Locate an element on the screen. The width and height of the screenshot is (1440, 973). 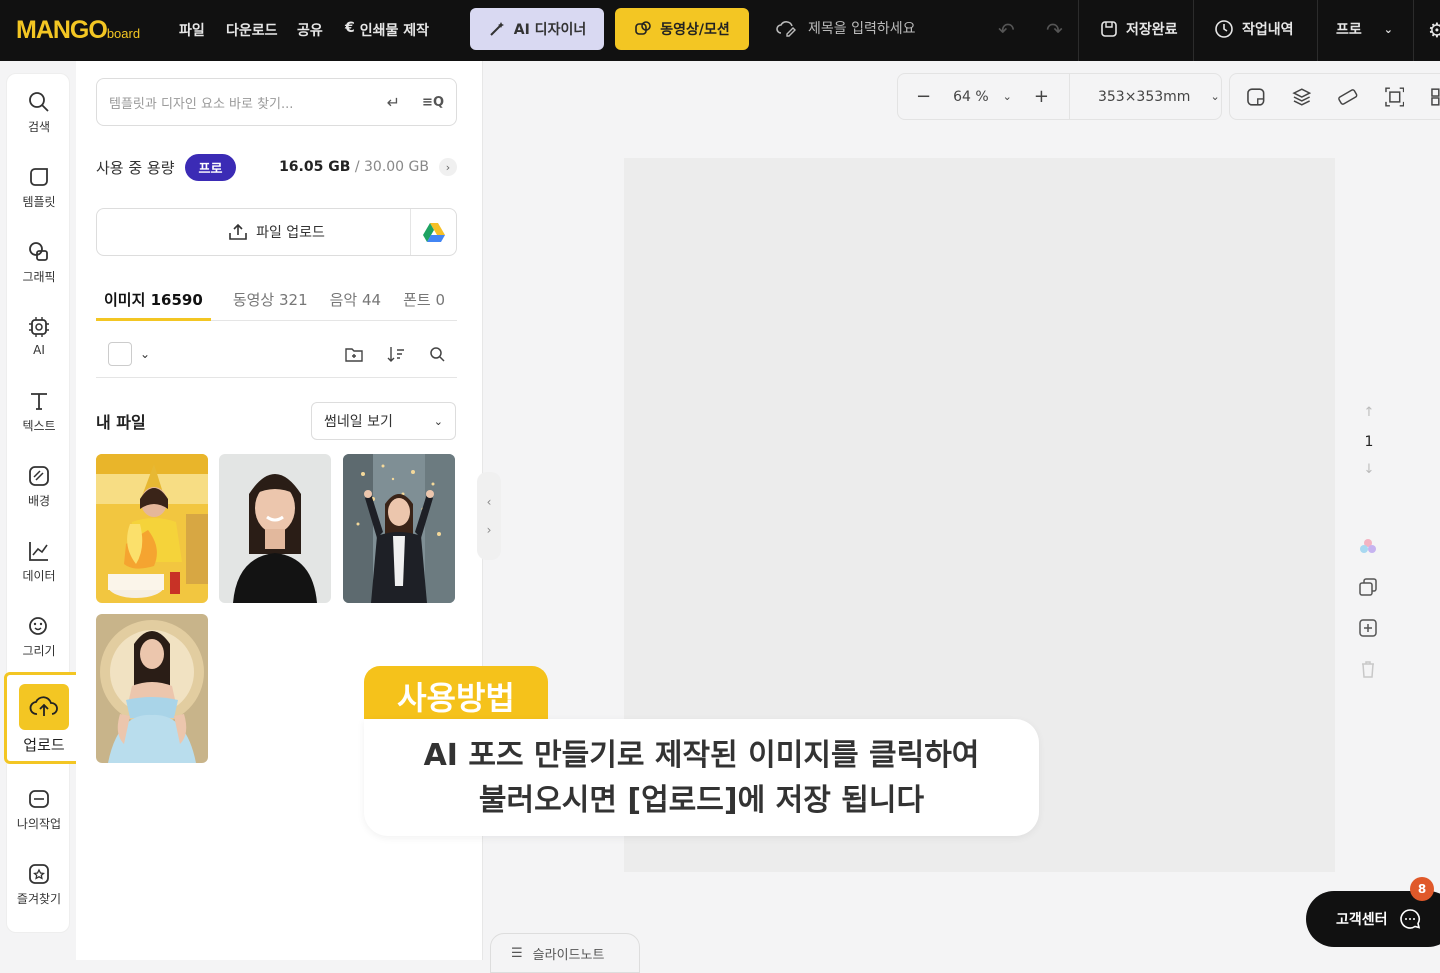
color-palette-icon is located at coordinates (1368, 545).